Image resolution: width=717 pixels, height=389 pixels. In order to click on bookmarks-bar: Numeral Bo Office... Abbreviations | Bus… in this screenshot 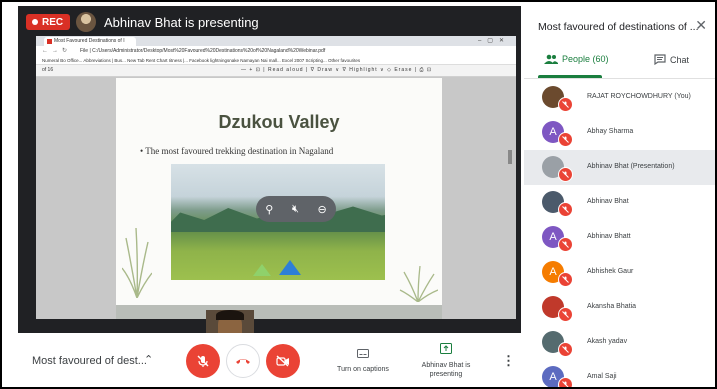, I will do `click(276, 60)`.